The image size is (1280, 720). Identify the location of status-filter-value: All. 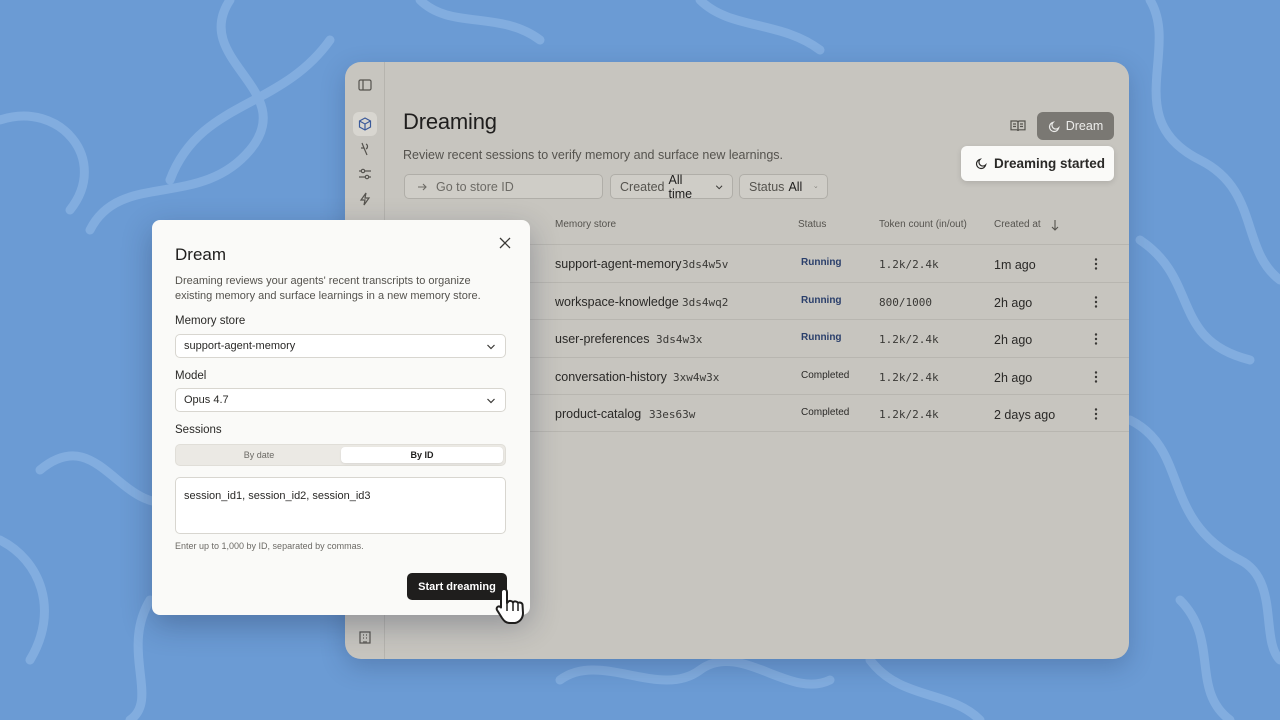
(795, 186).